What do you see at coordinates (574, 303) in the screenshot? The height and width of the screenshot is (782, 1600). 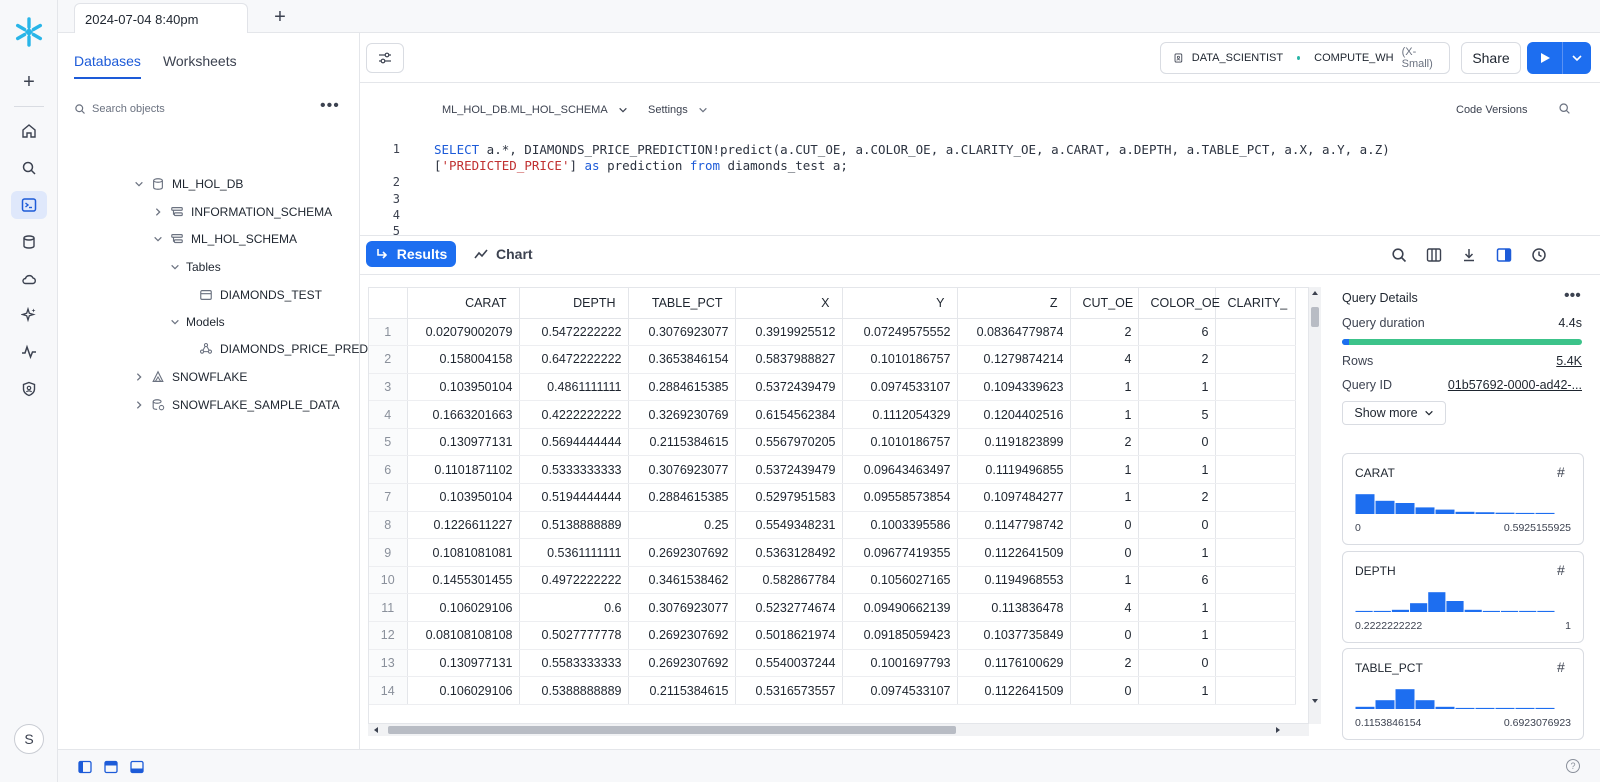 I see `column-header: DEPTH` at bounding box center [574, 303].